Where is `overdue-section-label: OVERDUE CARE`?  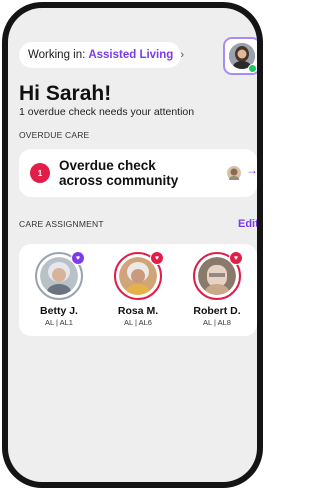
overdue-section-label: OVERDUE CARE is located at coordinates (54, 135).